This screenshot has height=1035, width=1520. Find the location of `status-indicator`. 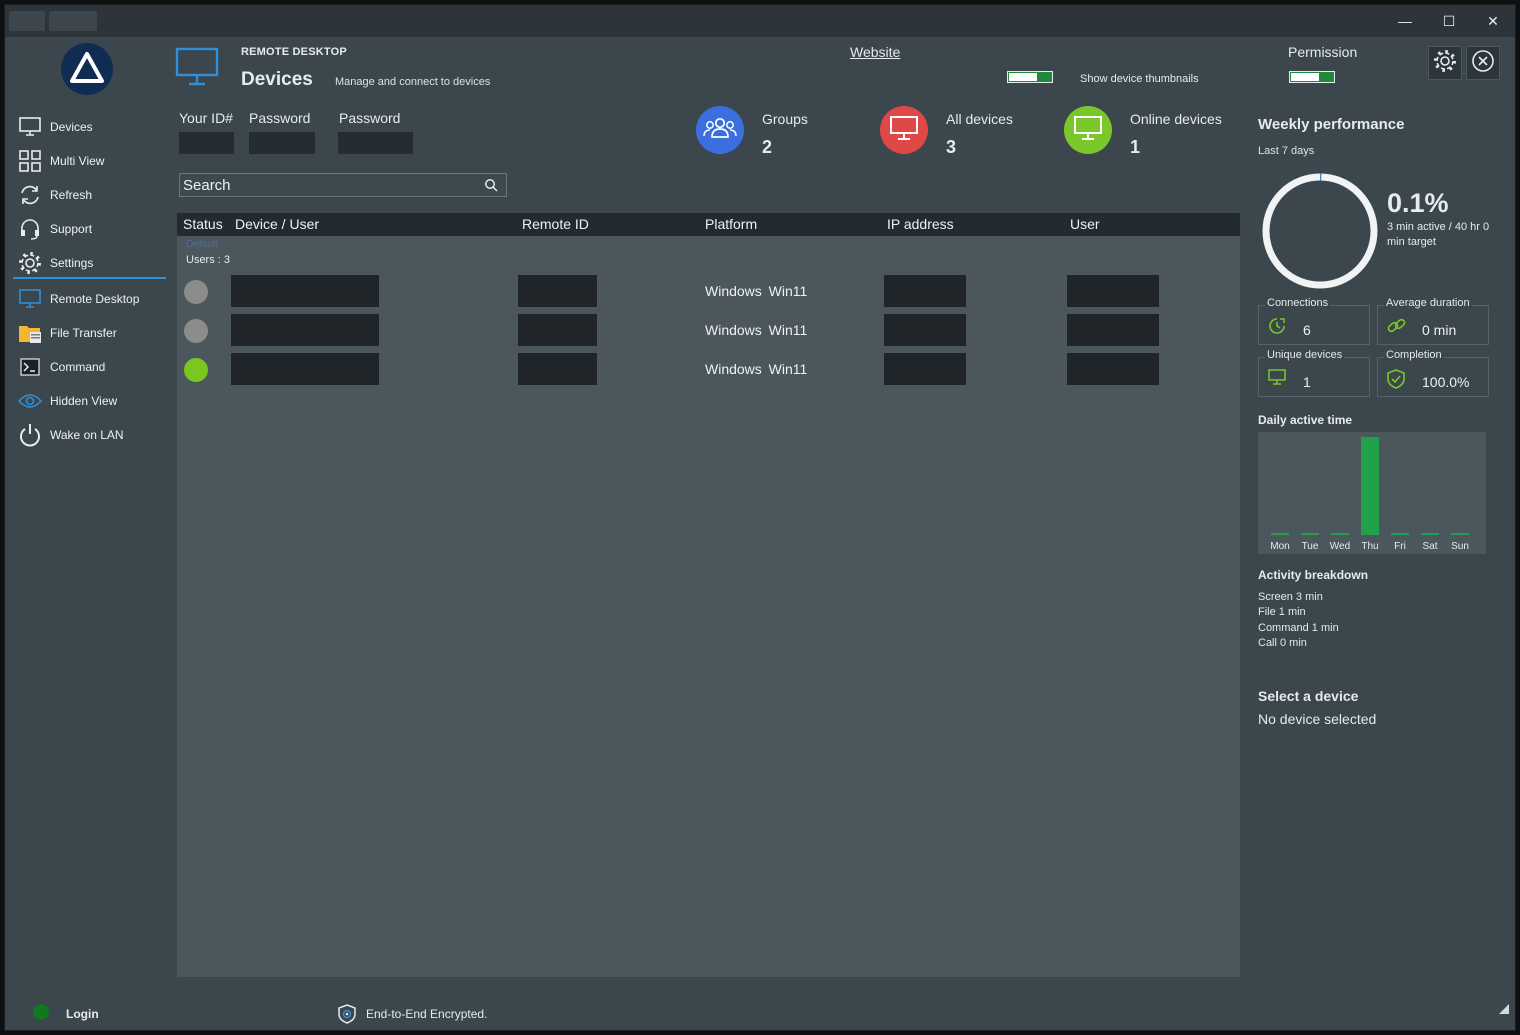

status-indicator is located at coordinates (196, 370).